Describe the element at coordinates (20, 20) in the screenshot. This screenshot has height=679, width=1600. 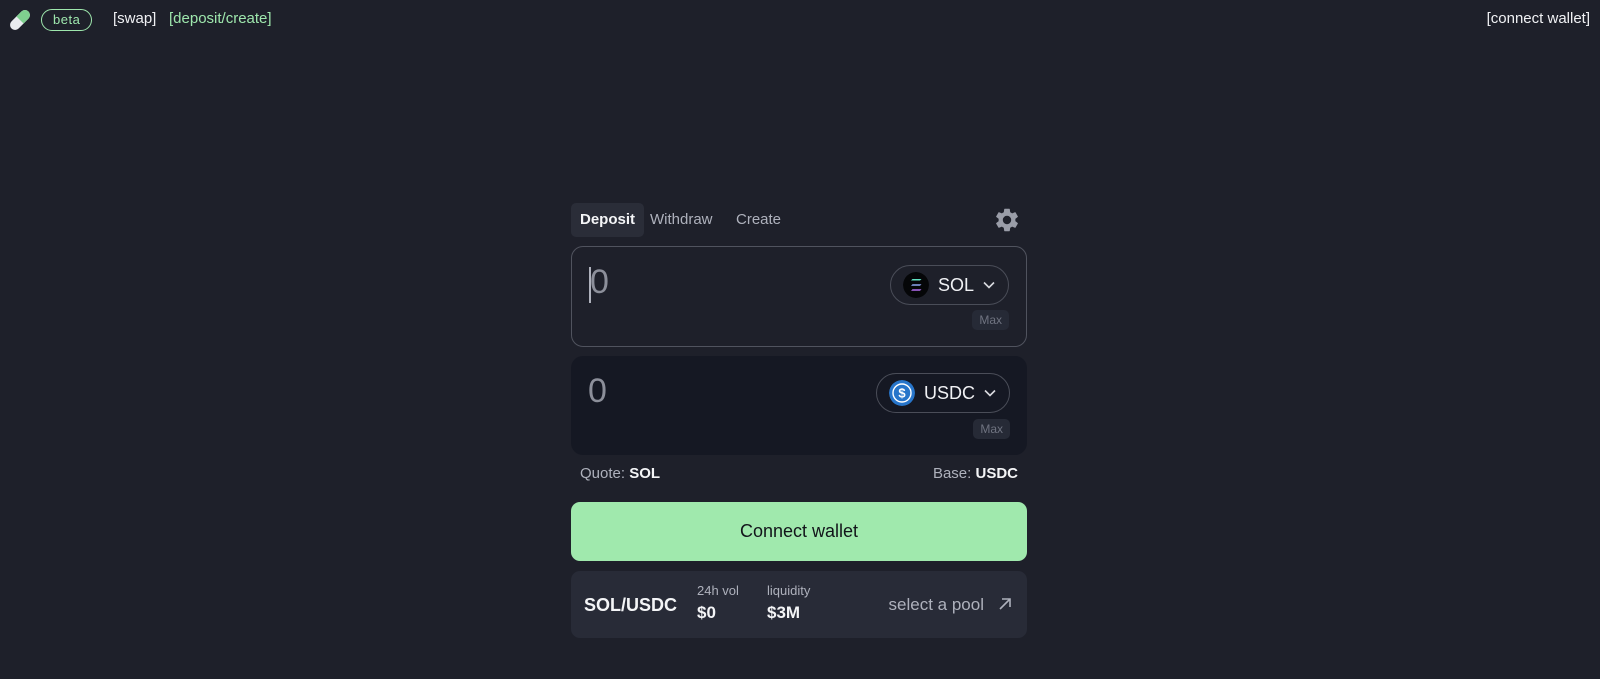
I see `pill-logo-icon` at that location.